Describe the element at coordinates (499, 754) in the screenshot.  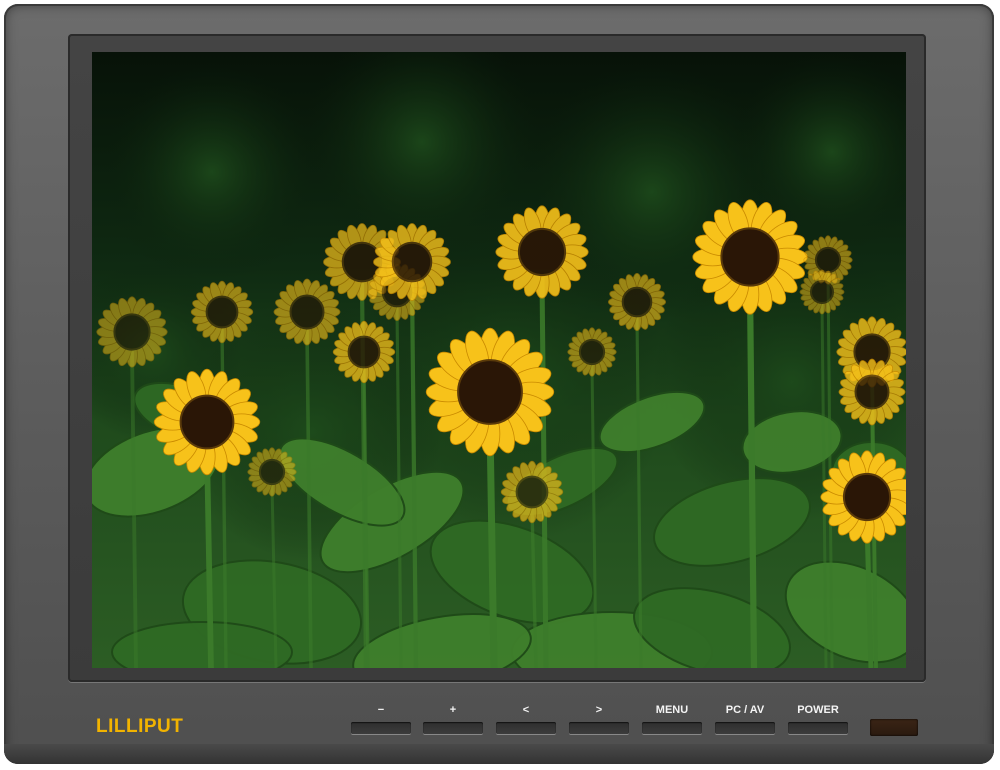
I see `monitor-bottom-edge` at that location.